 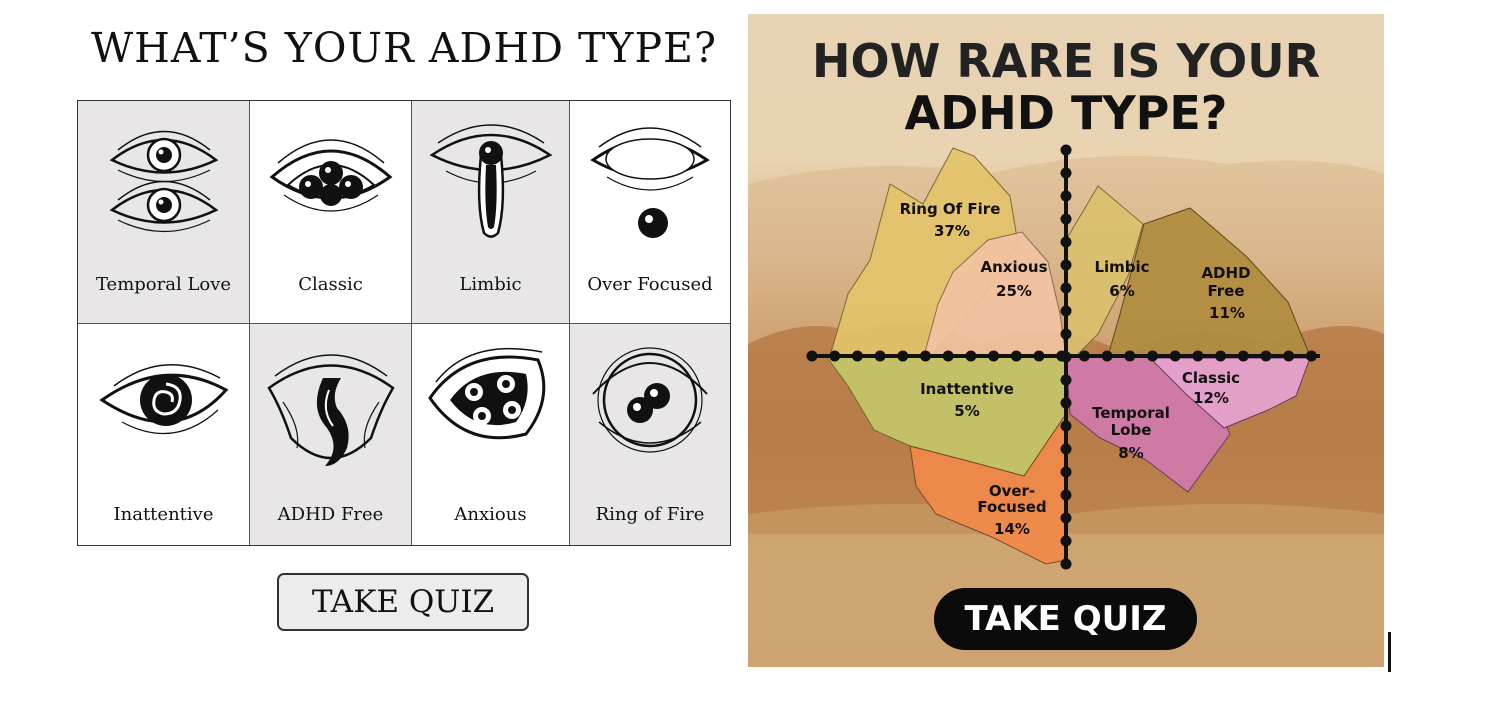 I want to click on label-adhd-free-1: ADHD, so click(x=1225, y=273).